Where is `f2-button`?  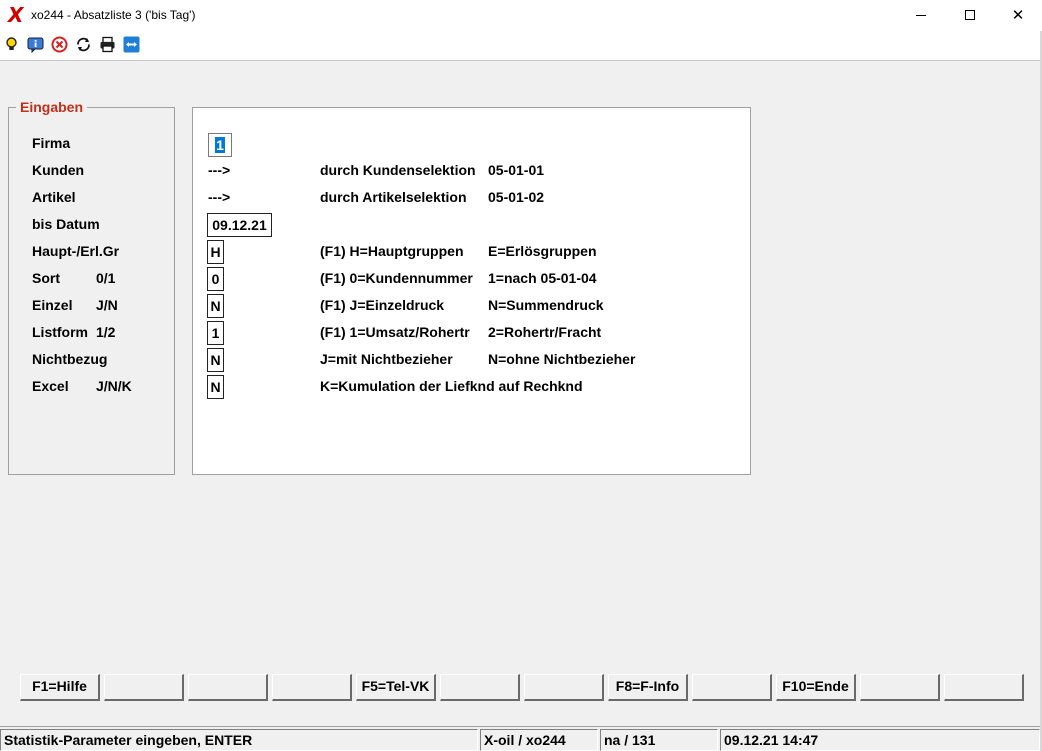 f2-button is located at coordinates (144, 687).